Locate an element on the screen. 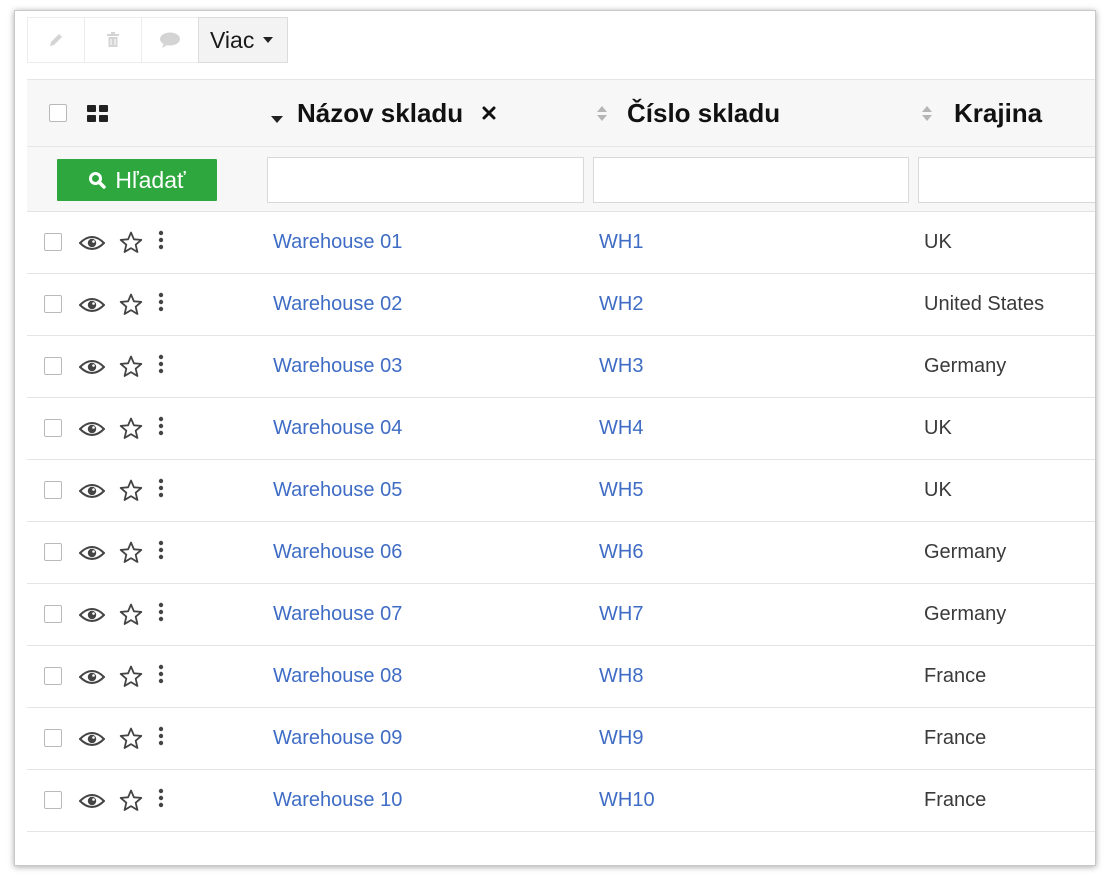 The height and width of the screenshot is (878, 1106). filter-name-input is located at coordinates (425, 180).